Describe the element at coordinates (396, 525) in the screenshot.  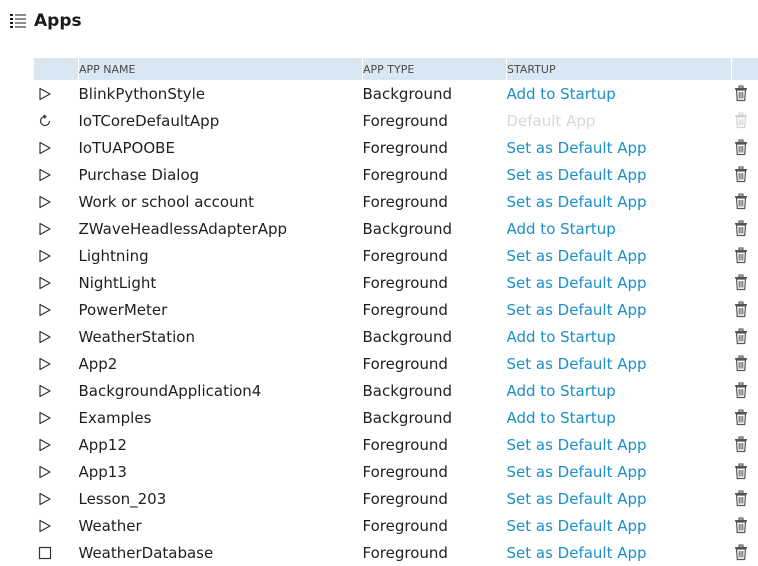
I see `table-row: WeatherForegroundSet as Default App` at that location.